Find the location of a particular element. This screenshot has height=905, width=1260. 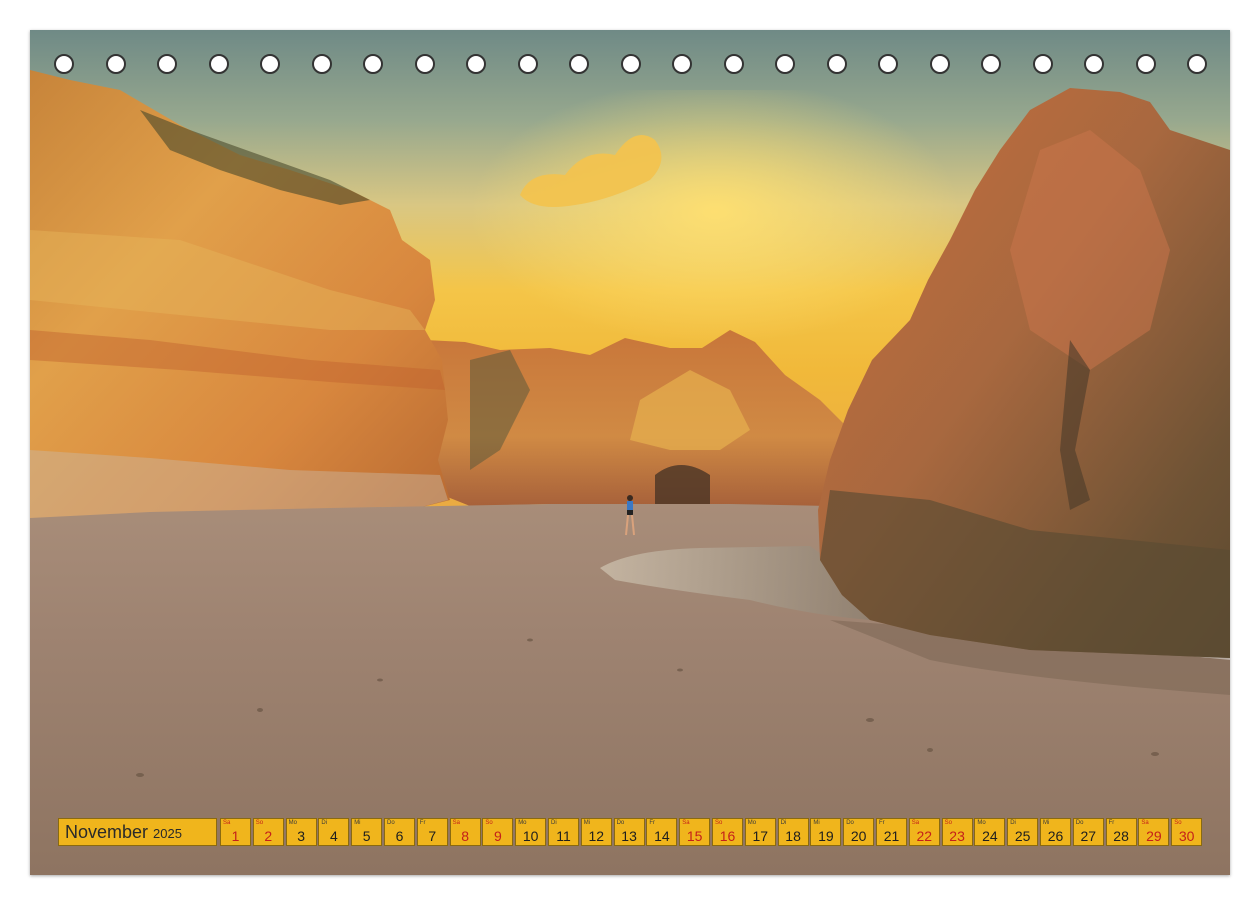

day-cell: Sa 22 is located at coordinates (924, 832).